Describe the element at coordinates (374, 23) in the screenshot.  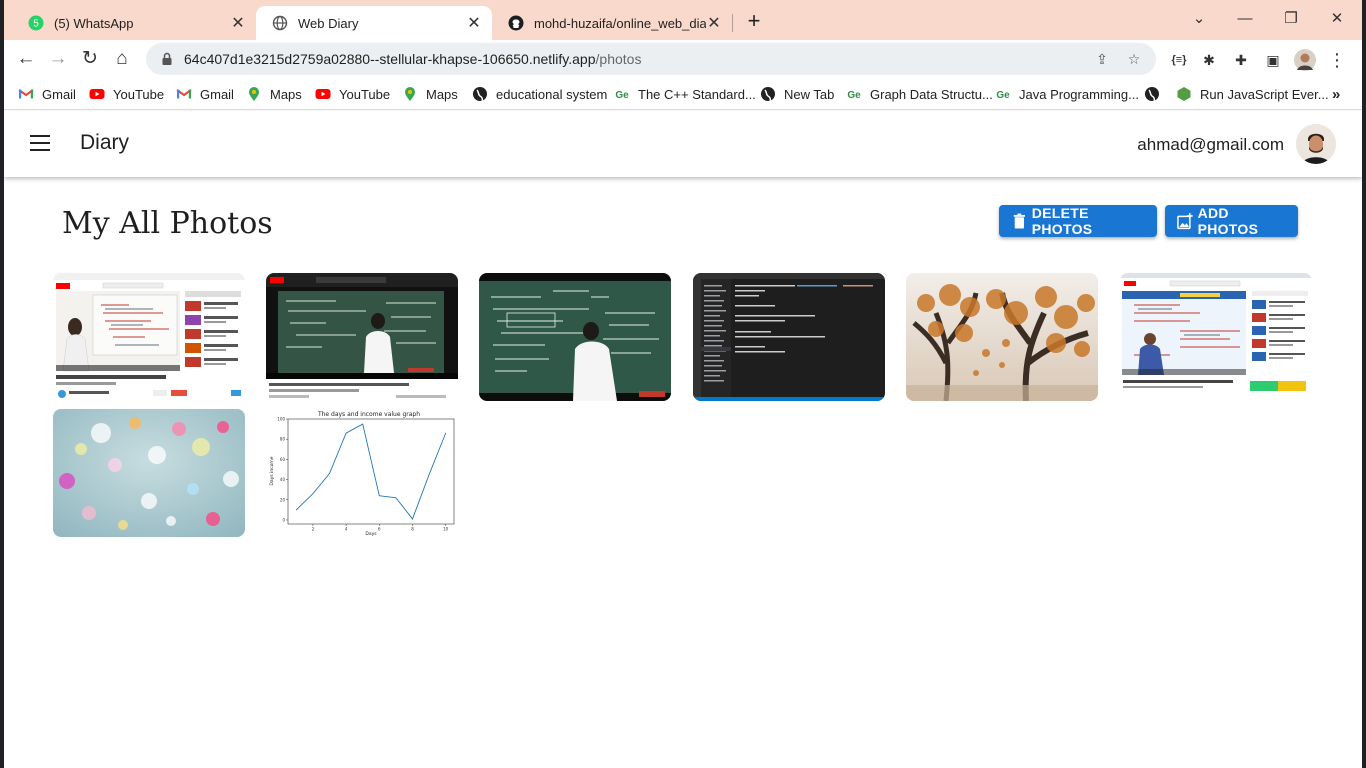
I see `tab-web-diary: Web Diary ✕` at that location.